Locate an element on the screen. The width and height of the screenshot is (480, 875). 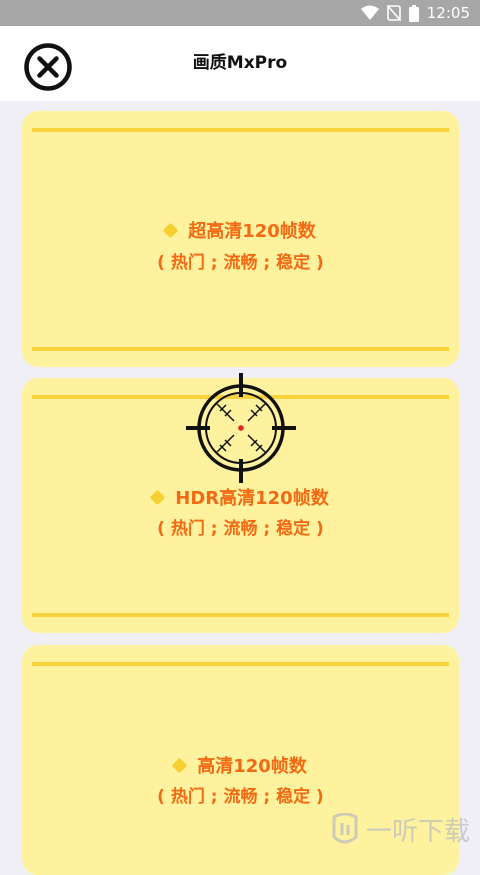
close-button is located at coordinates (48, 67).